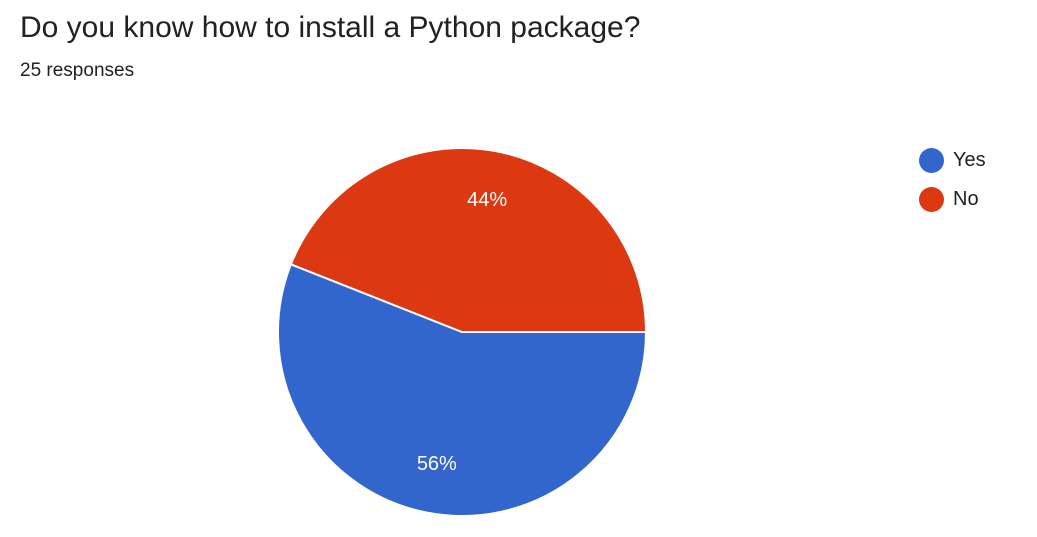 The width and height of the screenshot is (1037, 537). What do you see at coordinates (952, 199) in the screenshot?
I see `legend-item-no: No` at bounding box center [952, 199].